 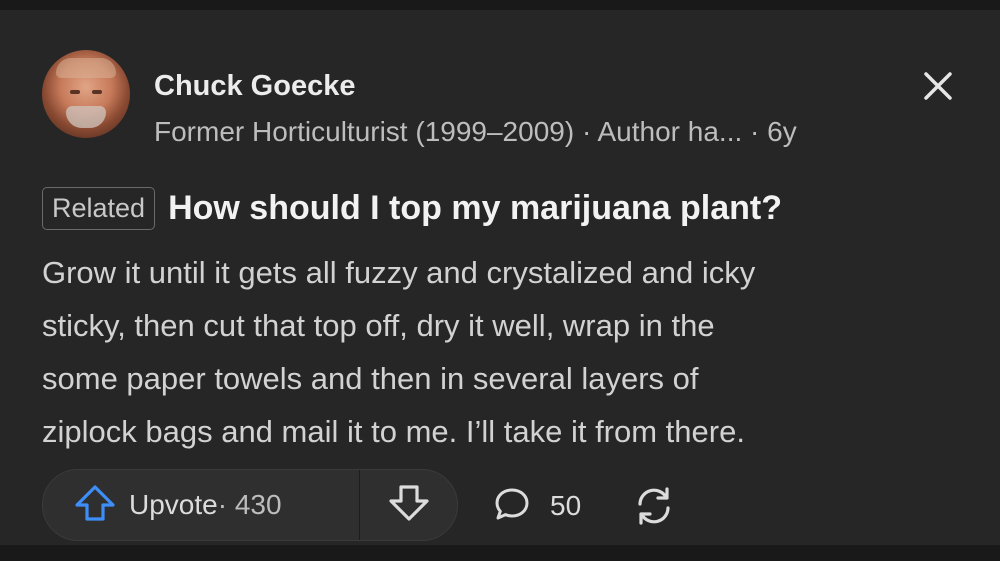 What do you see at coordinates (475, 208) in the screenshot?
I see `question-title: How should I top my marijuana plant?` at bounding box center [475, 208].